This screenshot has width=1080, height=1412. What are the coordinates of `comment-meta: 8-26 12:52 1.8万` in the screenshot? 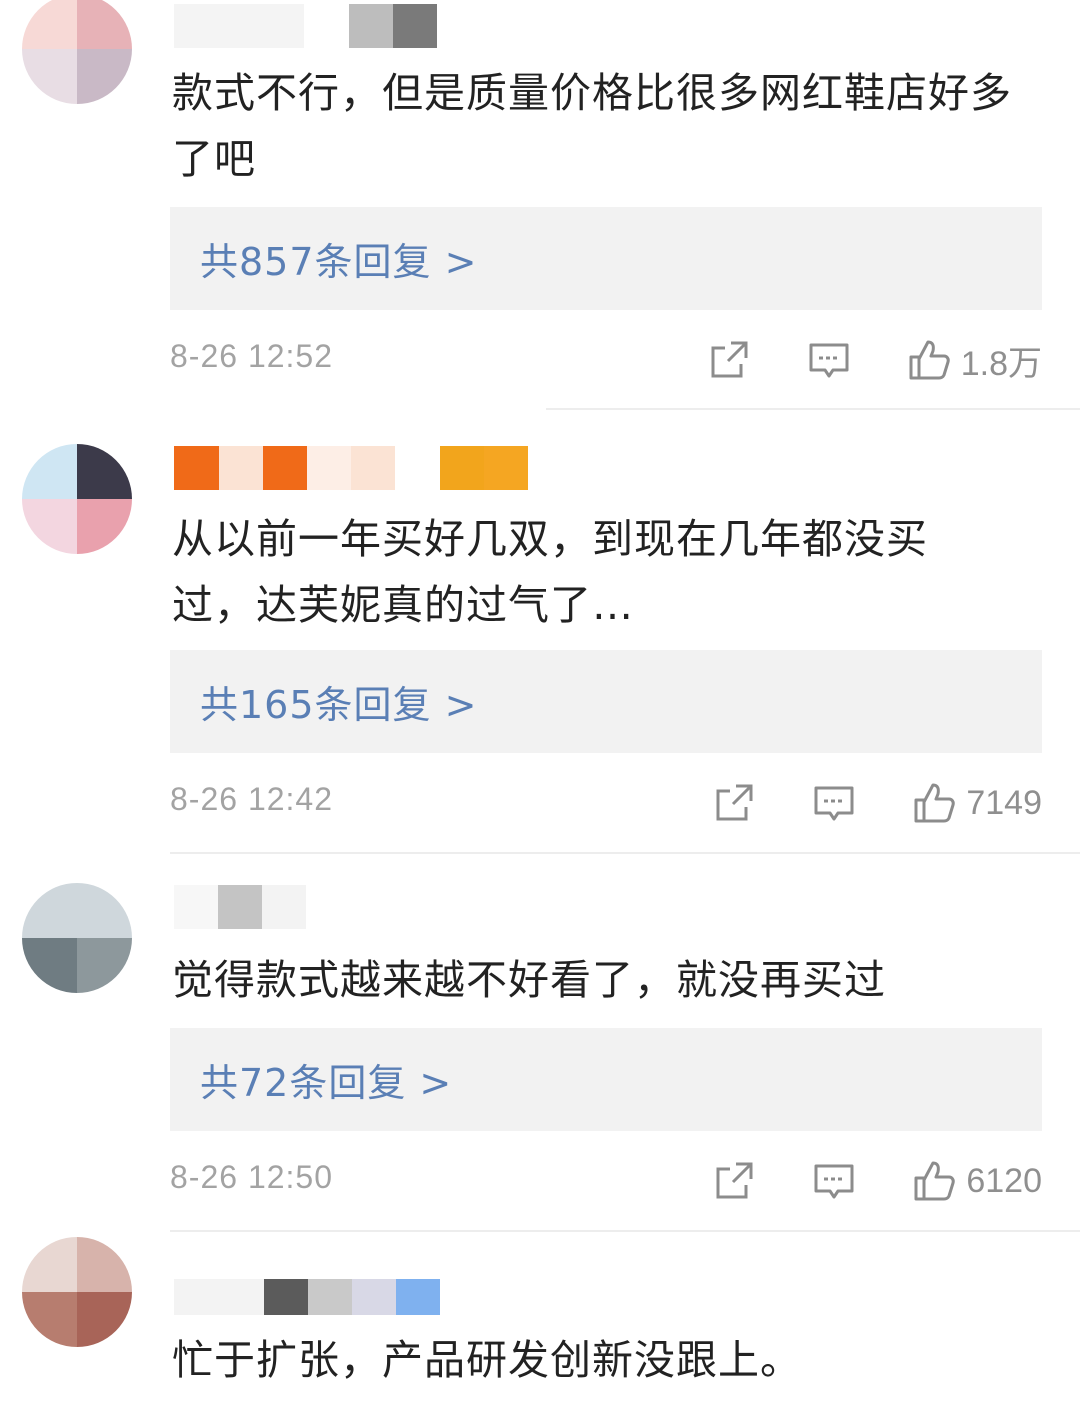 It's located at (606, 360).